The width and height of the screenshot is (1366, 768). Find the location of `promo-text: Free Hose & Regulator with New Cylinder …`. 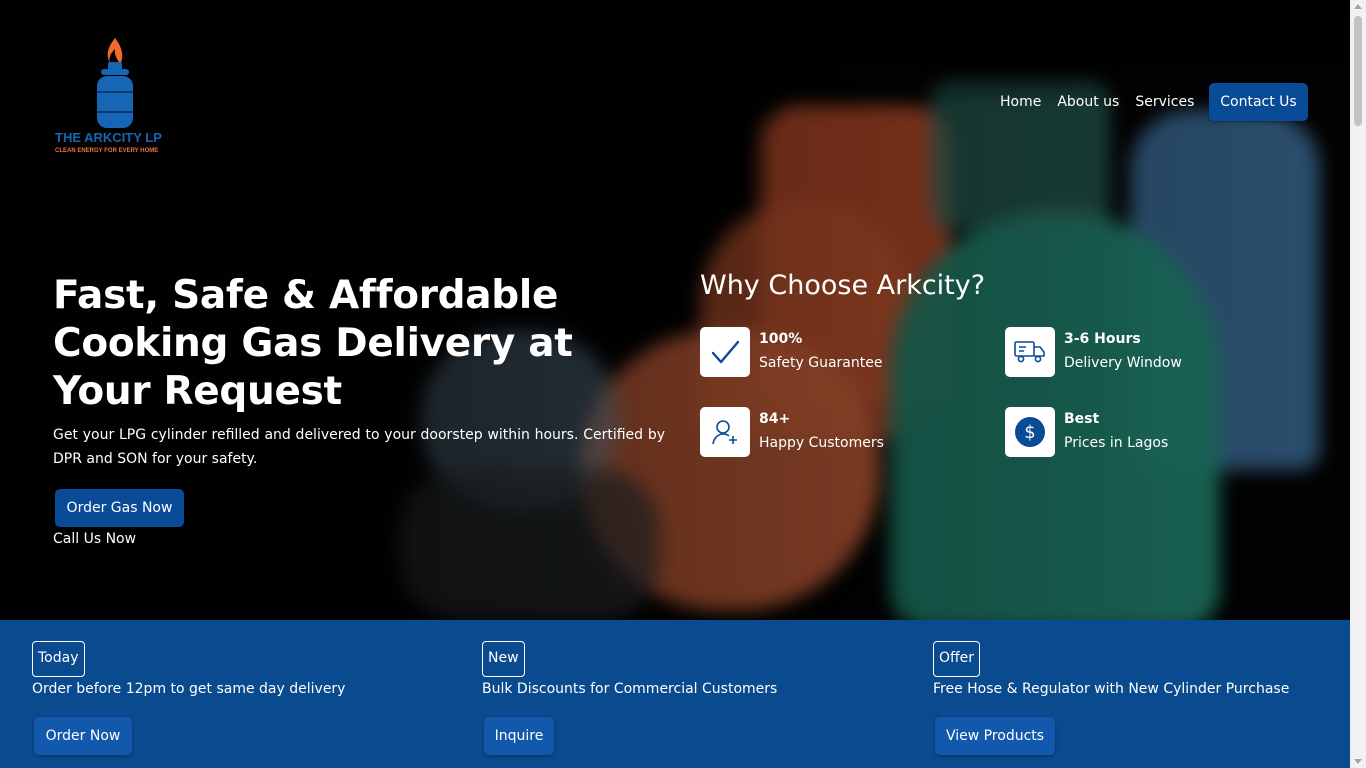

promo-text: Free Hose & Regulator with New Cylinder … is located at coordinates (1111, 689).